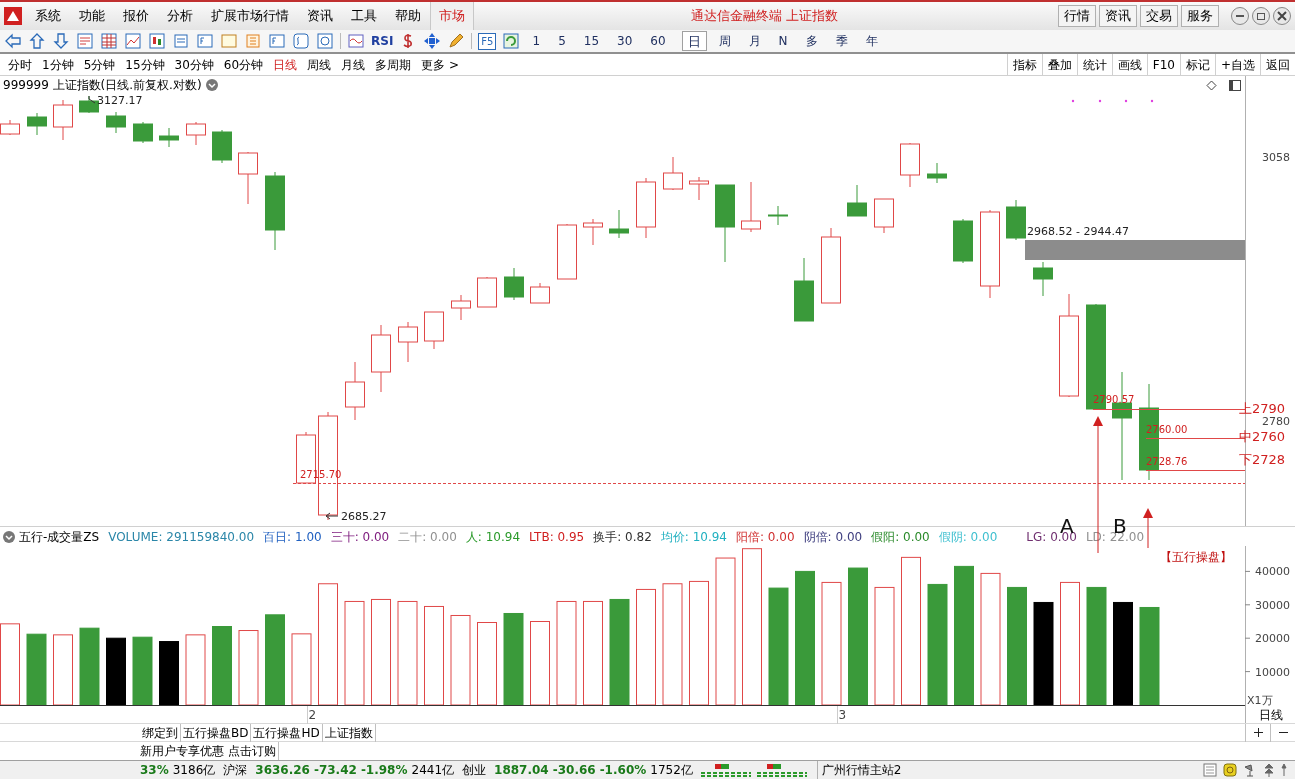  Describe the element at coordinates (13, 41) in the screenshot. I see `back-arrow-icon` at that location.